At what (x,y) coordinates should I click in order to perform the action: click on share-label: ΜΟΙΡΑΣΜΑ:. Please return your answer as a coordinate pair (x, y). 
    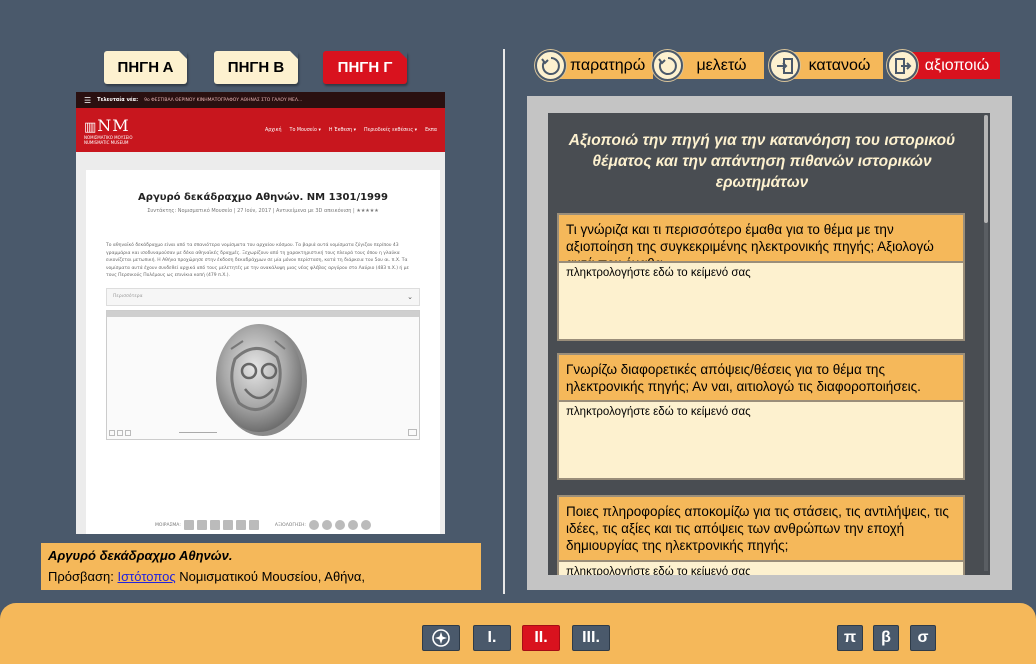
    Looking at the image, I should click on (168, 525).